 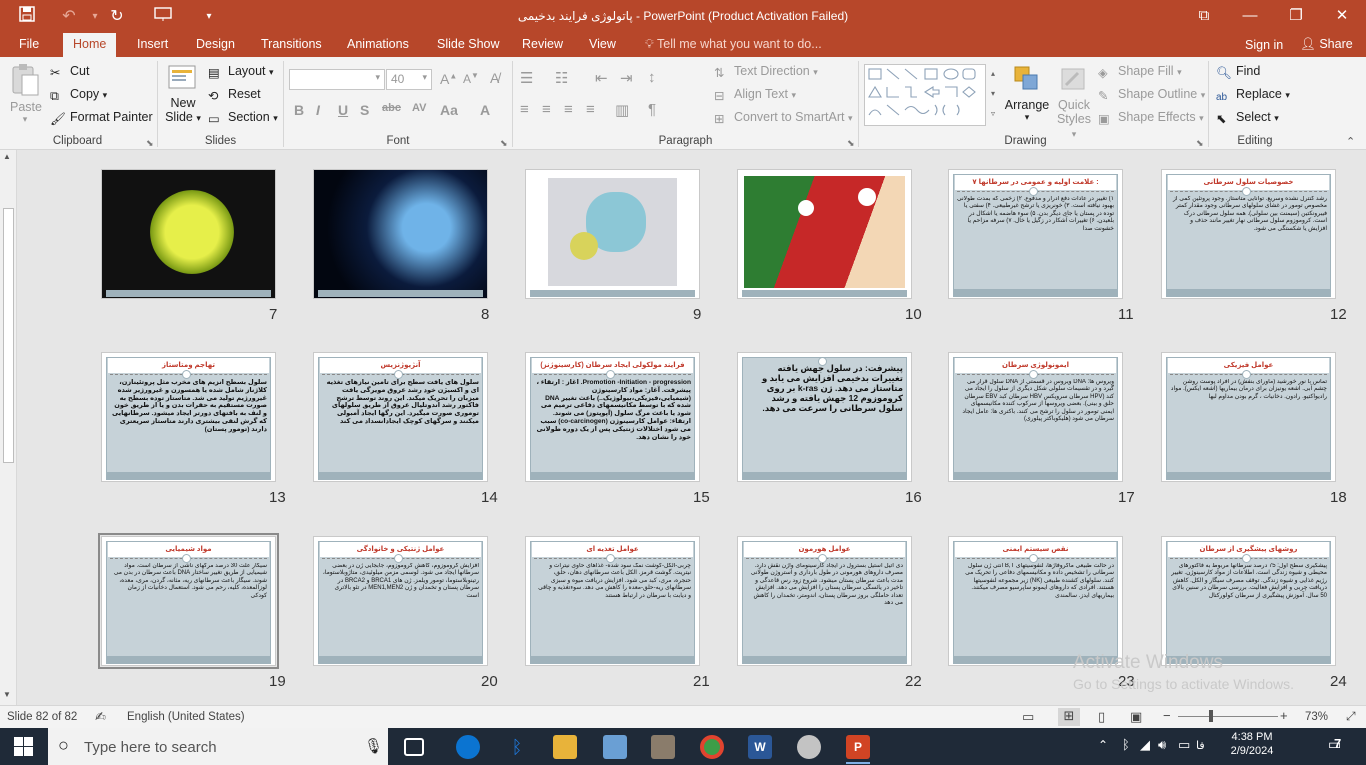 What do you see at coordinates (626, 78) in the screenshot?
I see `increase-indent-icon: ⇥` at bounding box center [626, 78].